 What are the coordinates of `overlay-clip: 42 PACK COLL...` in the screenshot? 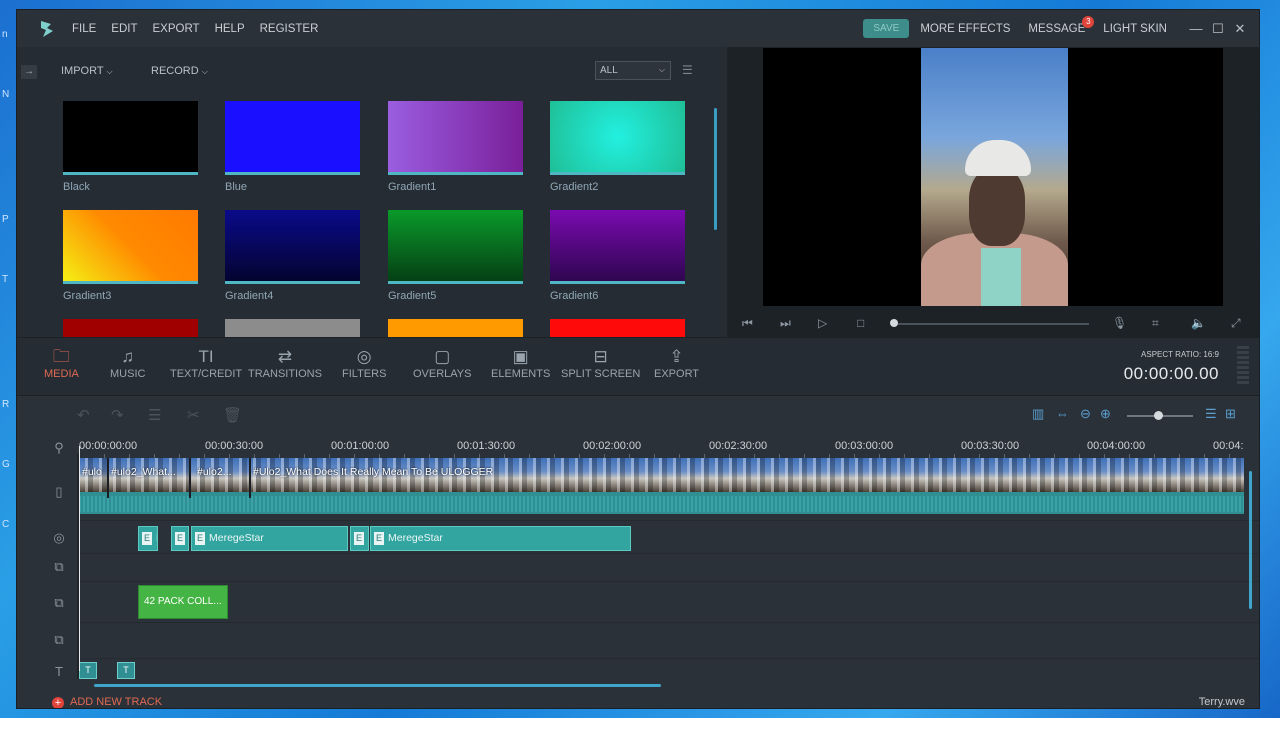 It's located at (183, 602).